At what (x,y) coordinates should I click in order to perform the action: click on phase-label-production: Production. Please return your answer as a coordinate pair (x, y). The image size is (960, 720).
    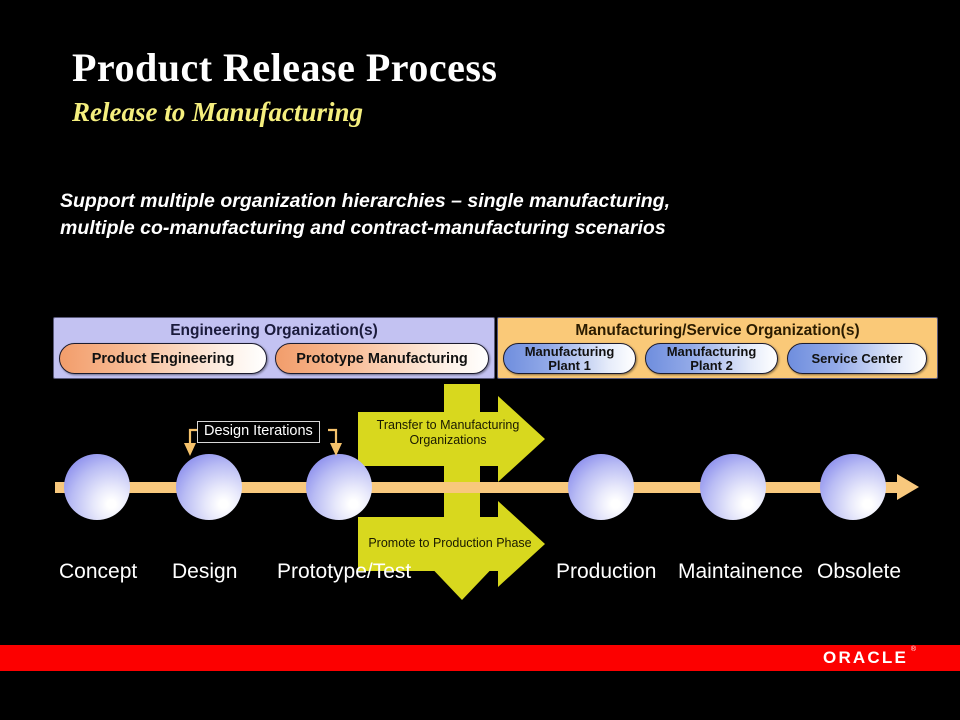
    Looking at the image, I should click on (606, 571).